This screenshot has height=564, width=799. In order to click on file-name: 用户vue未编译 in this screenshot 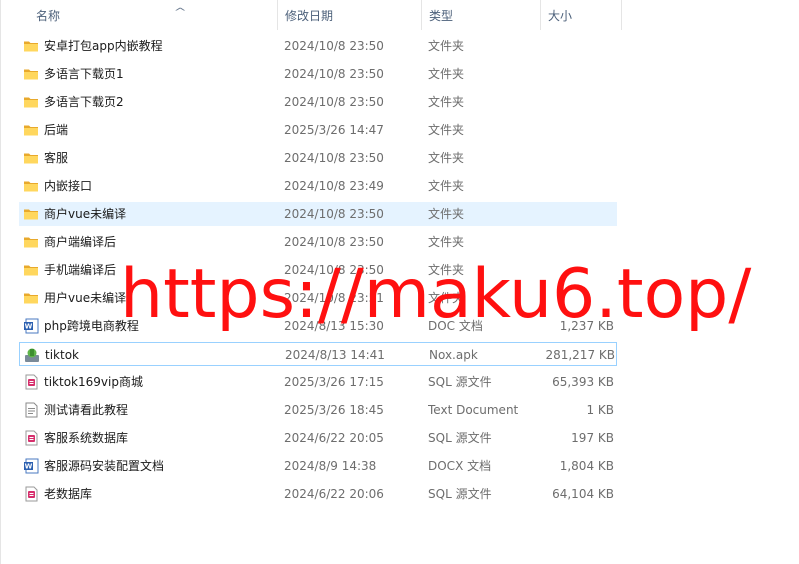, I will do `click(85, 298)`.